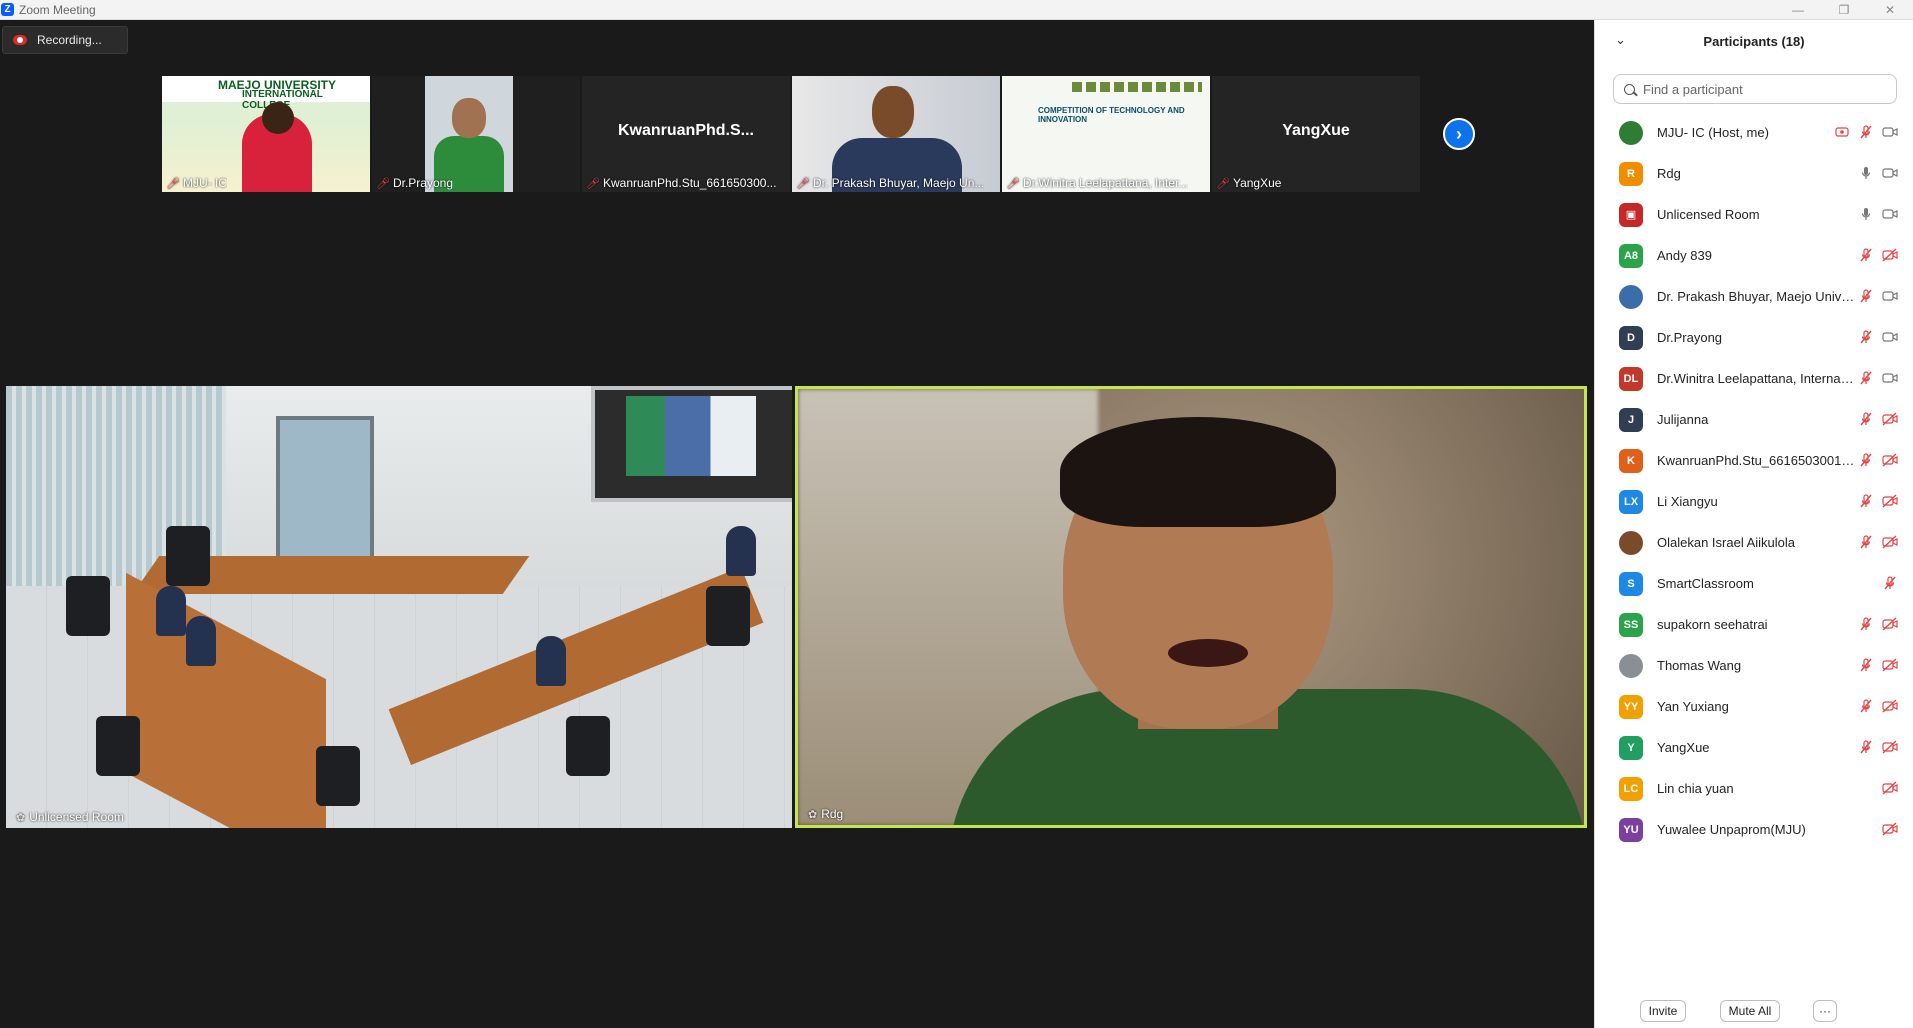  Describe the element at coordinates (1750, 1011) in the screenshot. I see `mute-all-button: Mute All` at that location.